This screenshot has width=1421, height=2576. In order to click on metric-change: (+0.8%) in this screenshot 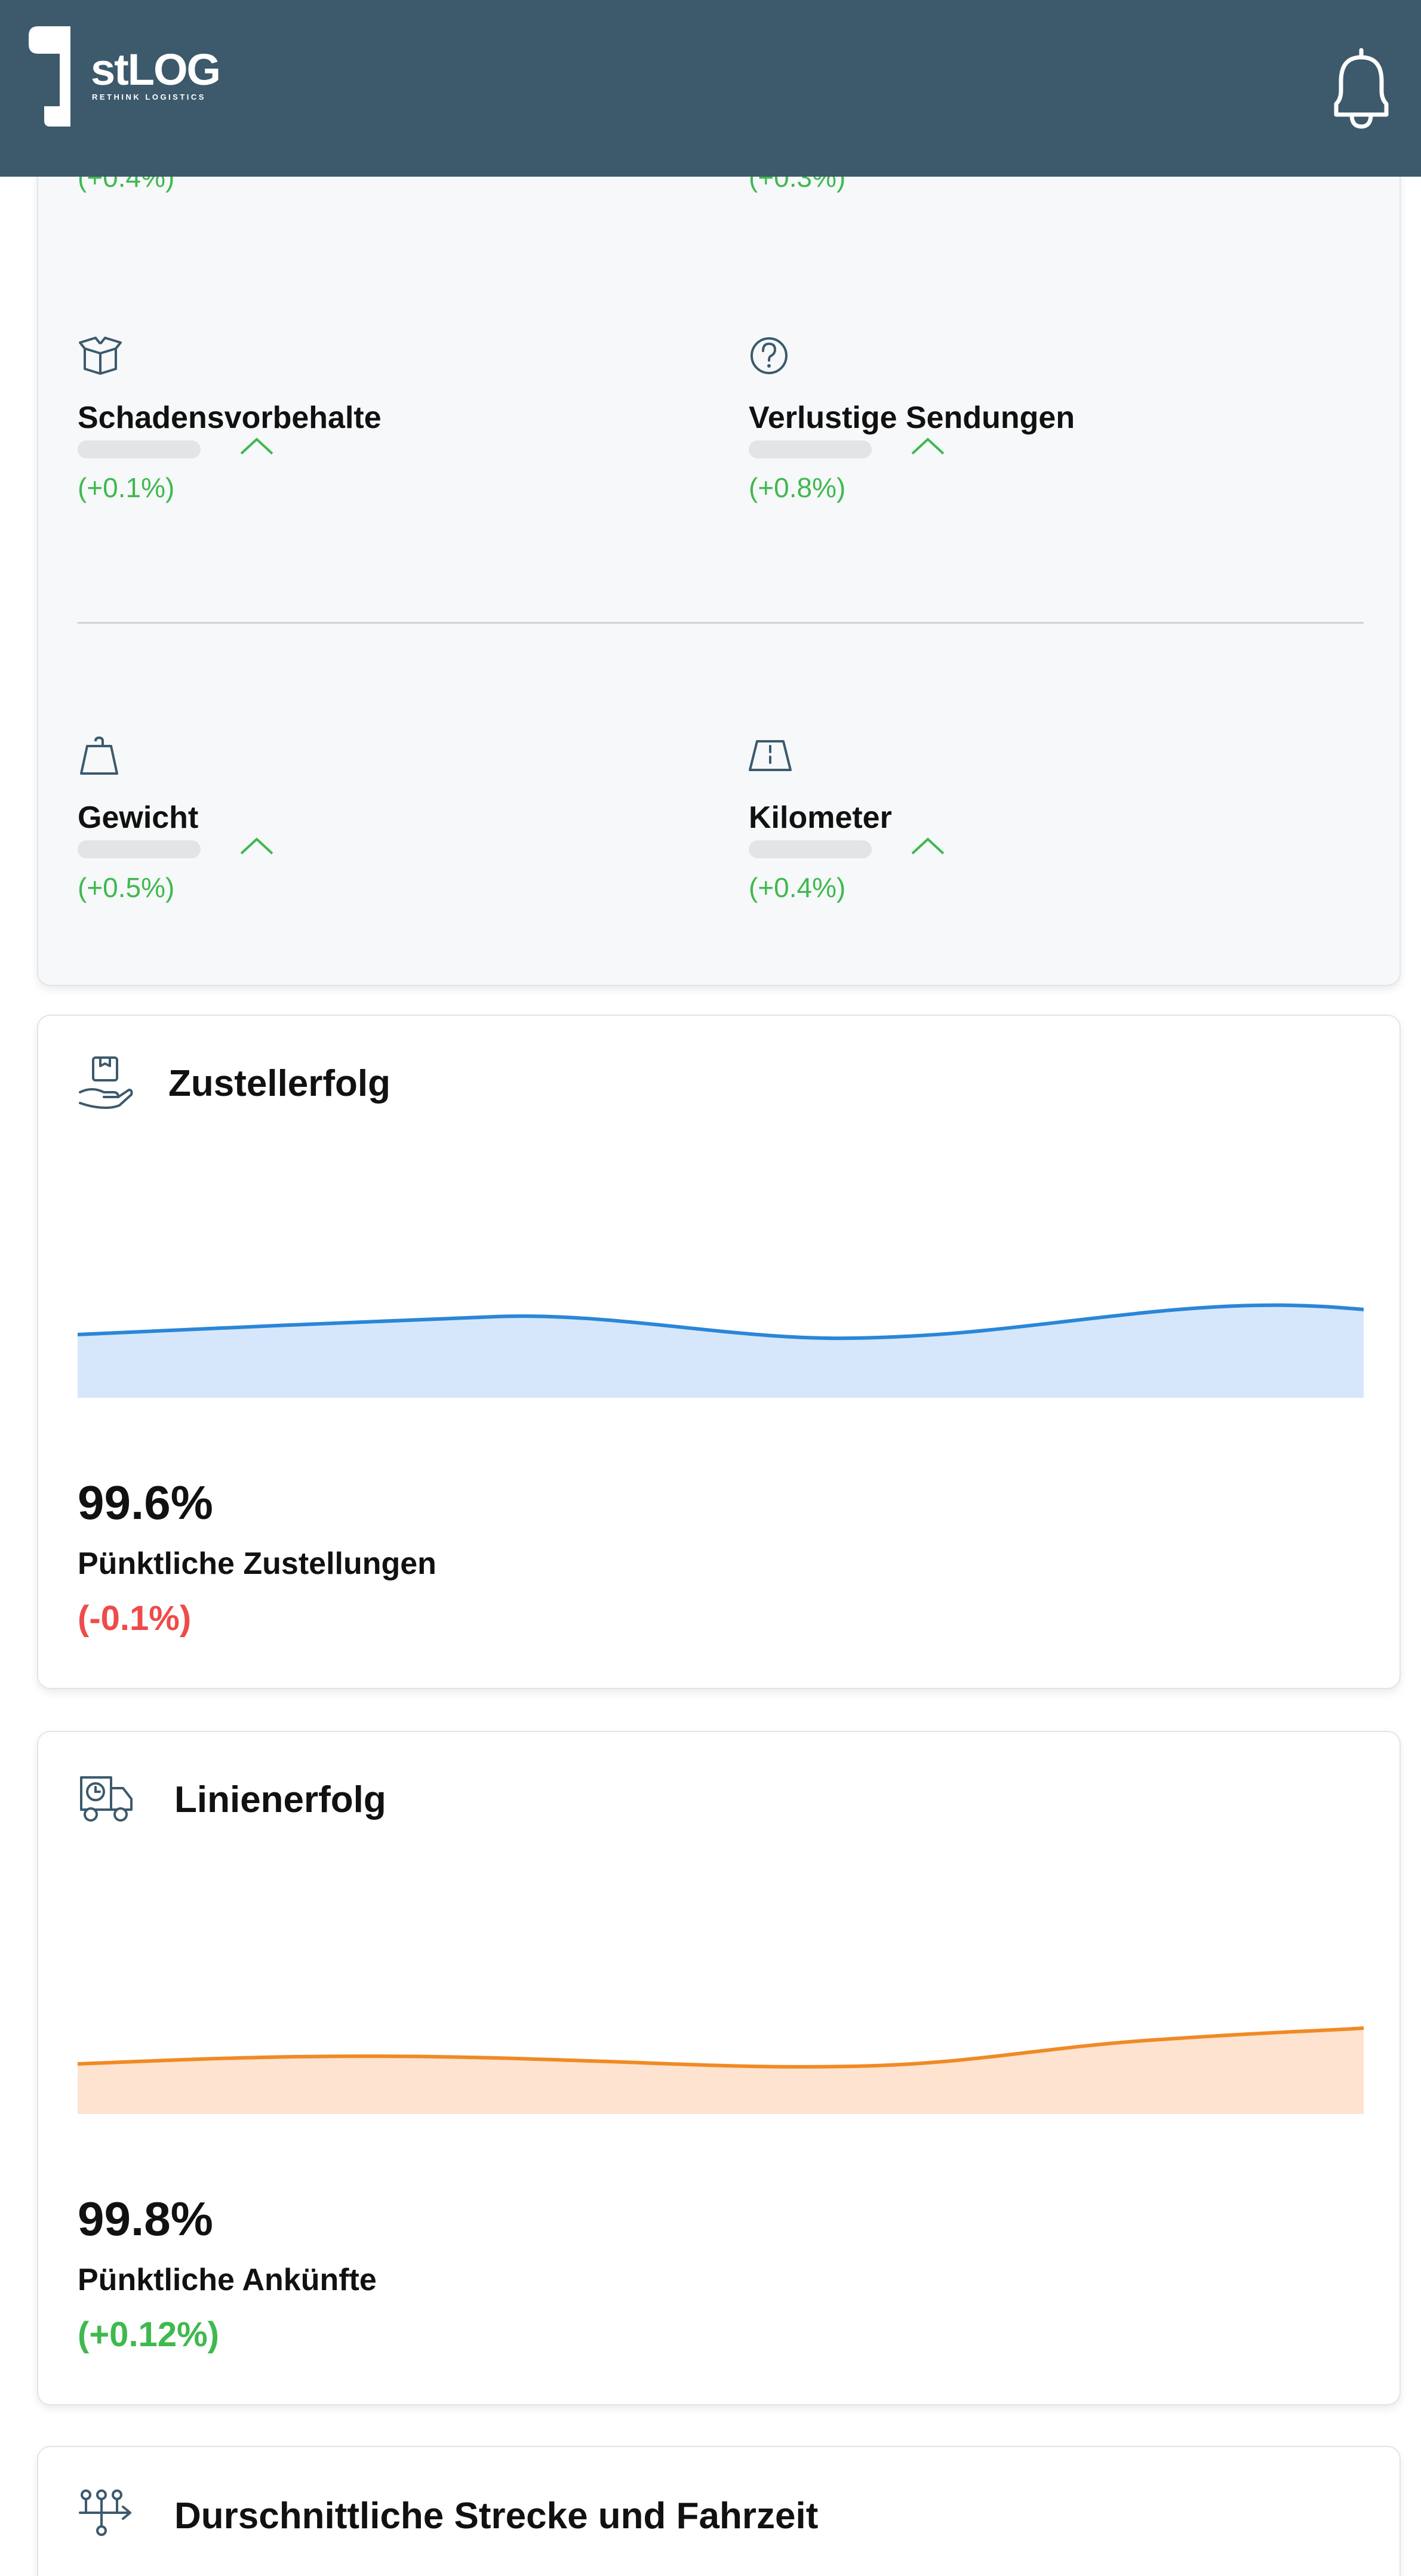, I will do `click(797, 487)`.